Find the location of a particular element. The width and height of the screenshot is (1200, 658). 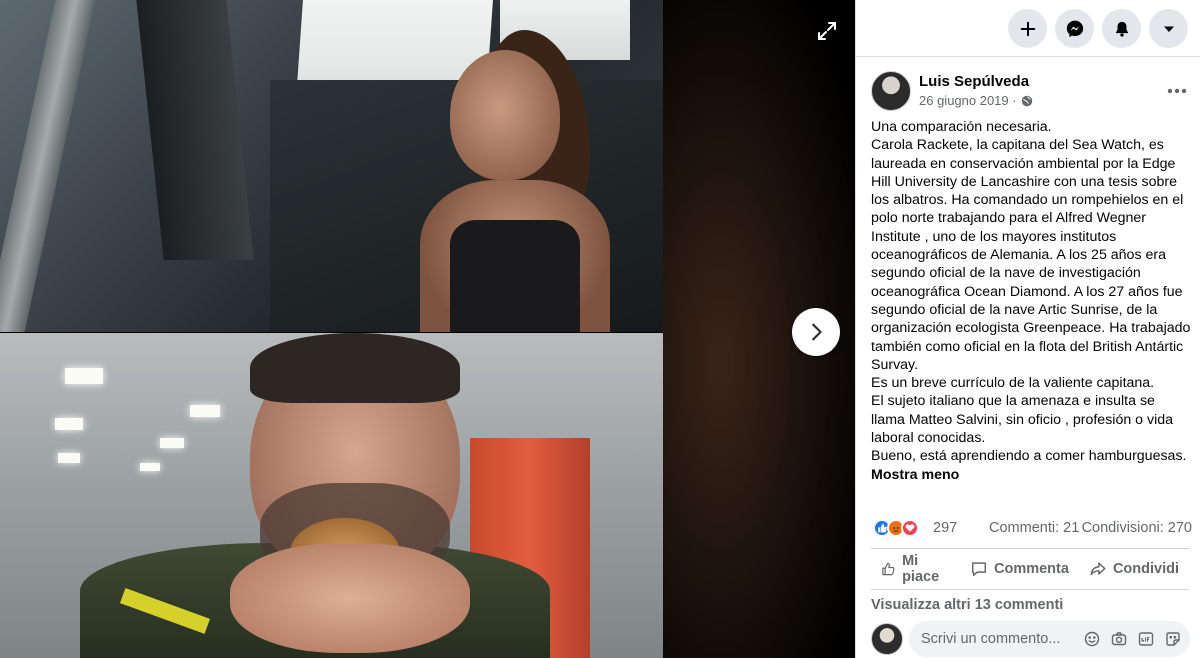

comment-icon is located at coordinates (979, 569).